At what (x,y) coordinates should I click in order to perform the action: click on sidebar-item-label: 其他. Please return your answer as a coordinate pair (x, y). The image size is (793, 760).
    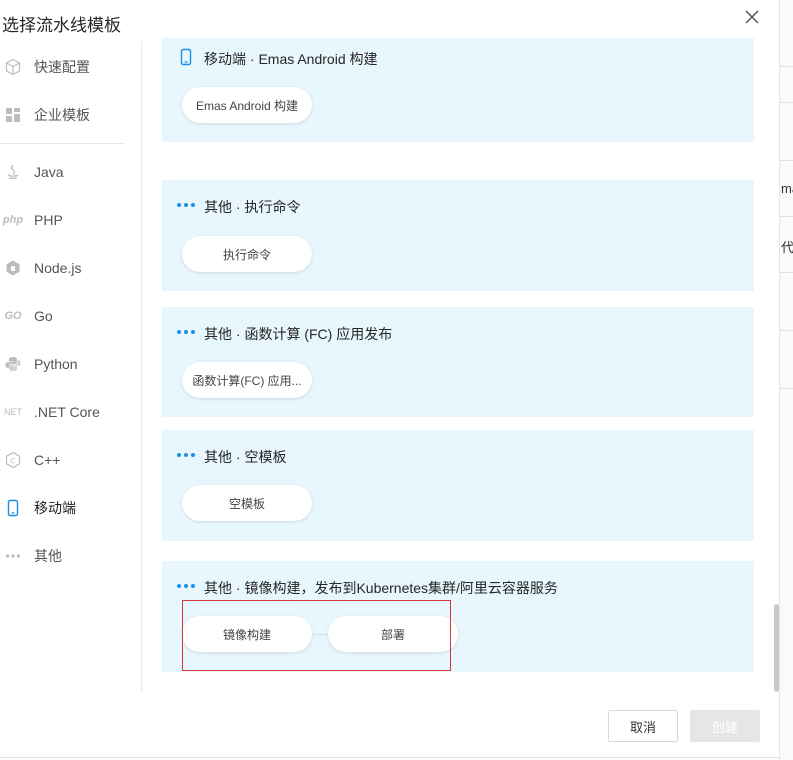
    Looking at the image, I should click on (48, 556).